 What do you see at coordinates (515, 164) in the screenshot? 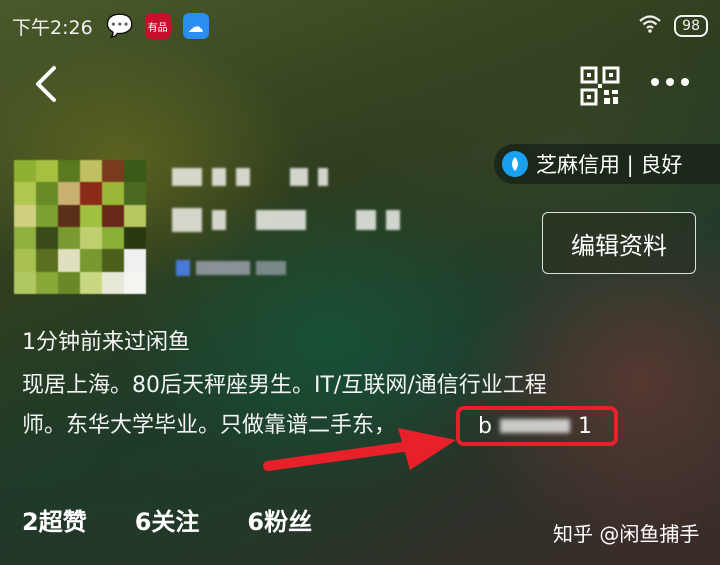
I see `zhima-icon` at bounding box center [515, 164].